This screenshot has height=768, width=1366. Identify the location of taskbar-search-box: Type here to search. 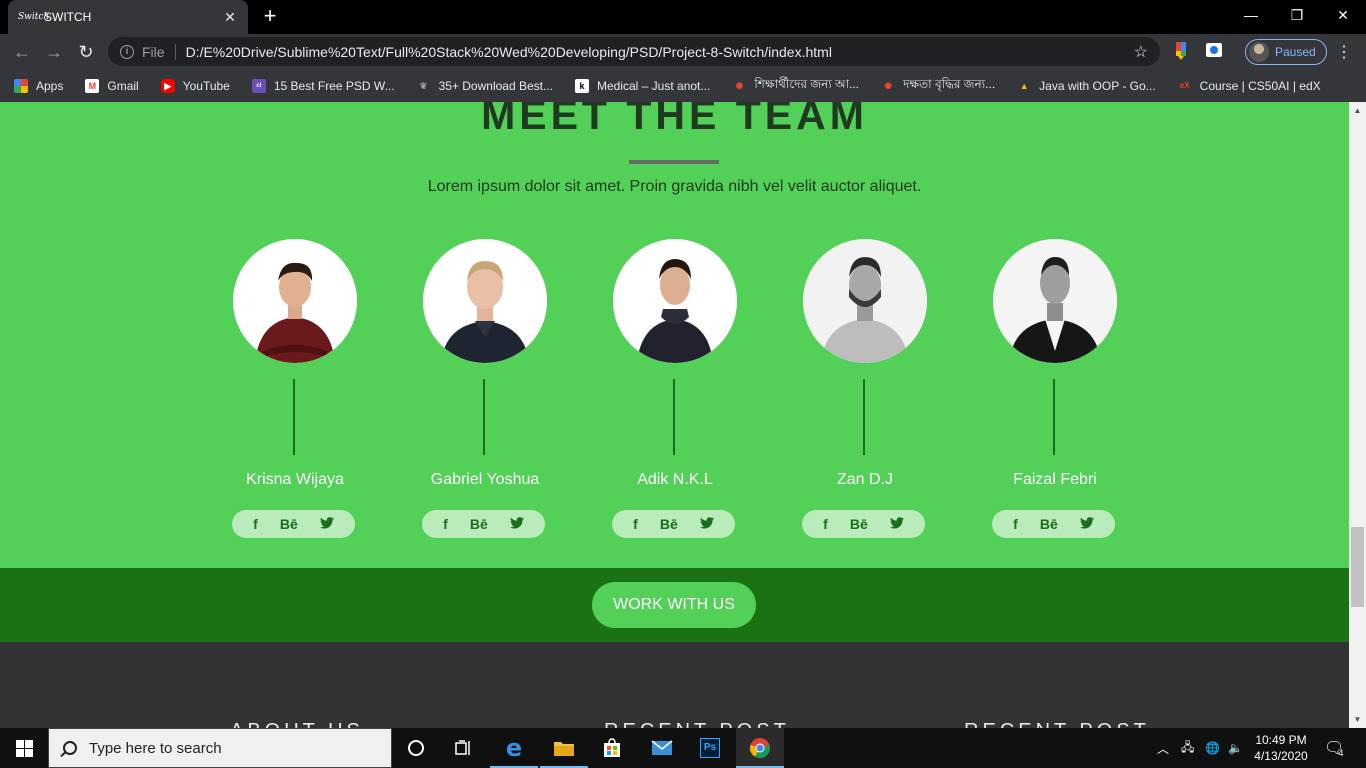
(220, 748).